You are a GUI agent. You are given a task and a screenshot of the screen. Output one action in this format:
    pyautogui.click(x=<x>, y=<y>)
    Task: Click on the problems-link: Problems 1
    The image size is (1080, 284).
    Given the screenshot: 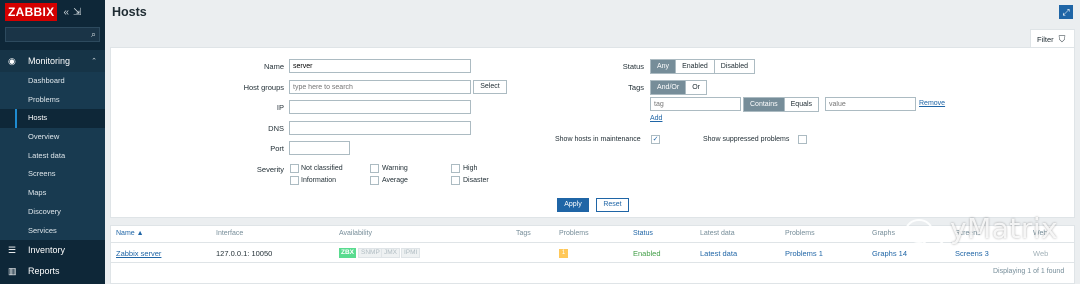 What is the action you would take?
    pyautogui.click(x=804, y=253)
    